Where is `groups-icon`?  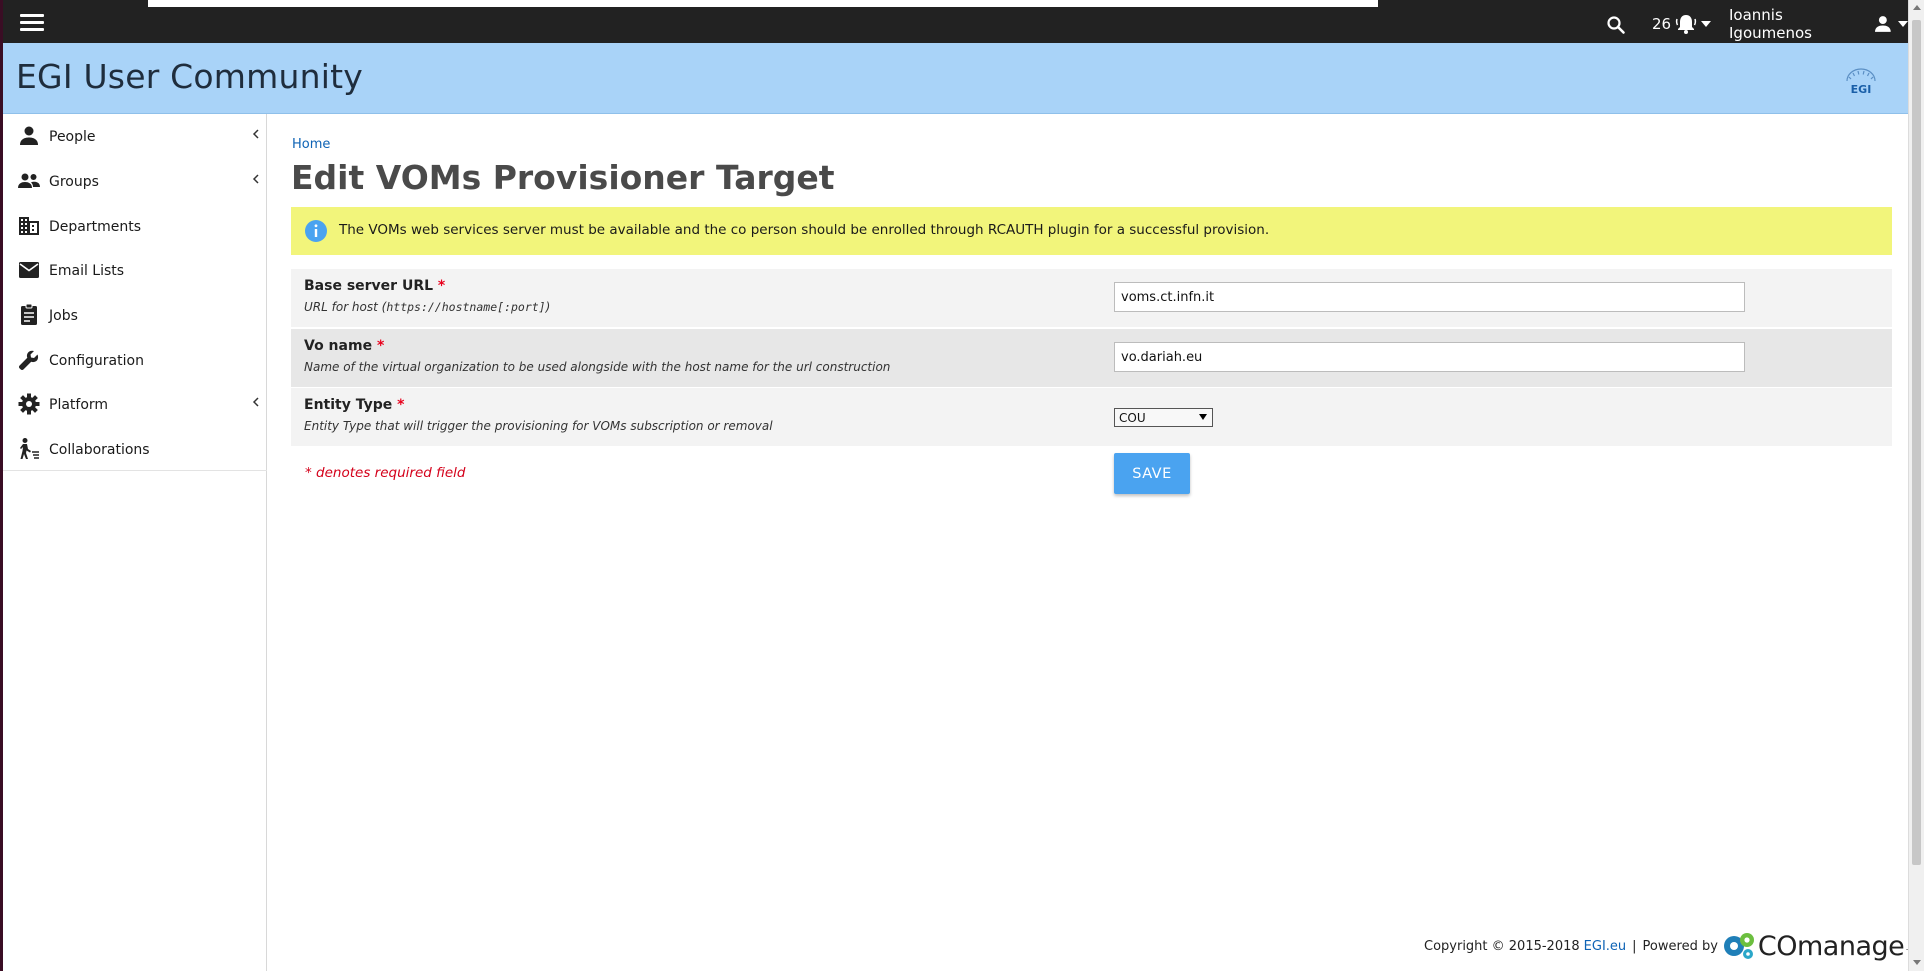 groups-icon is located at coordinates (29, 180).